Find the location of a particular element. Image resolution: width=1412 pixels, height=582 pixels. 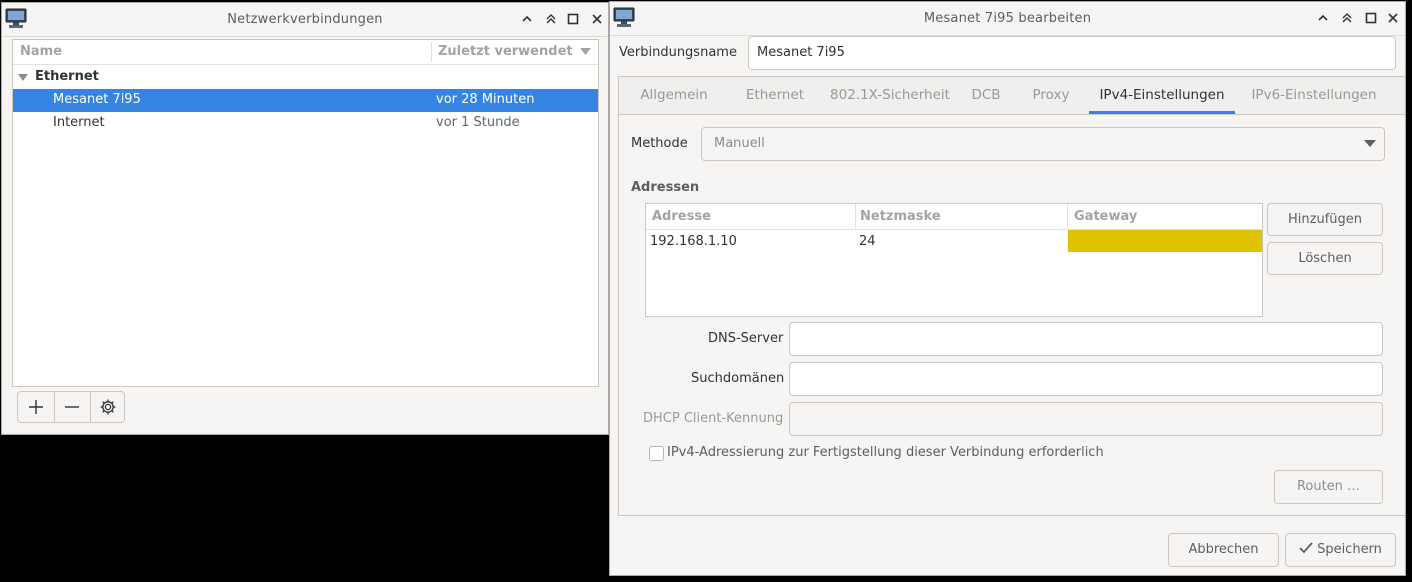

address-cell: 192.168.1.10 is located at coordinates (693, 241).